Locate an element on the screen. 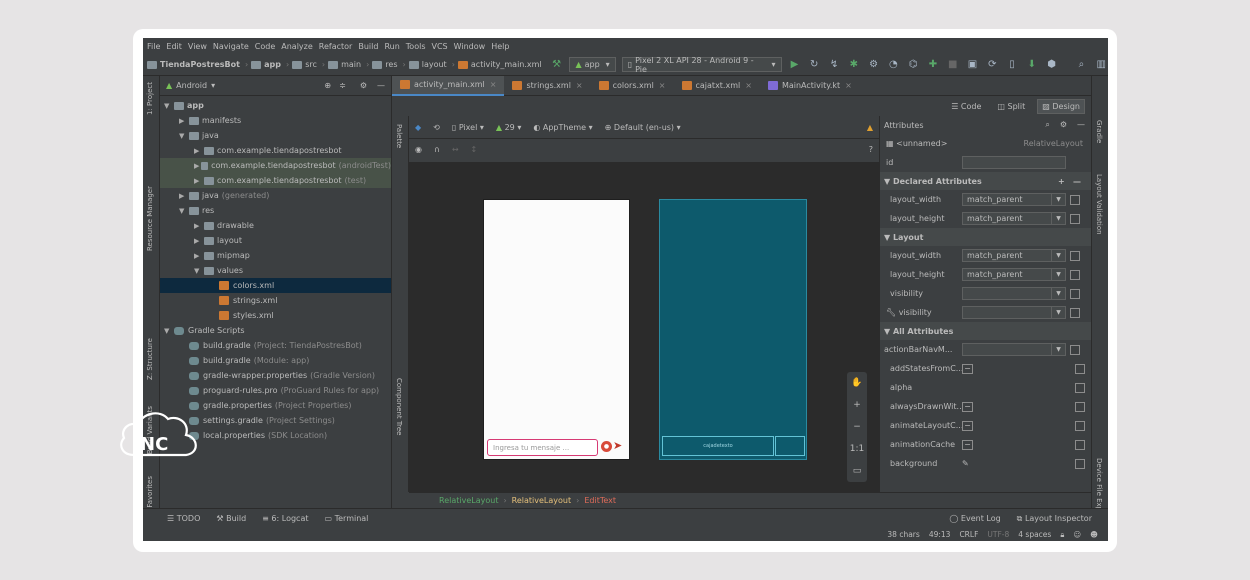 The height and width of the screenshot is (580, 1250). event-log-tool: ◯ Event Log is located at coordinates (974, 518).